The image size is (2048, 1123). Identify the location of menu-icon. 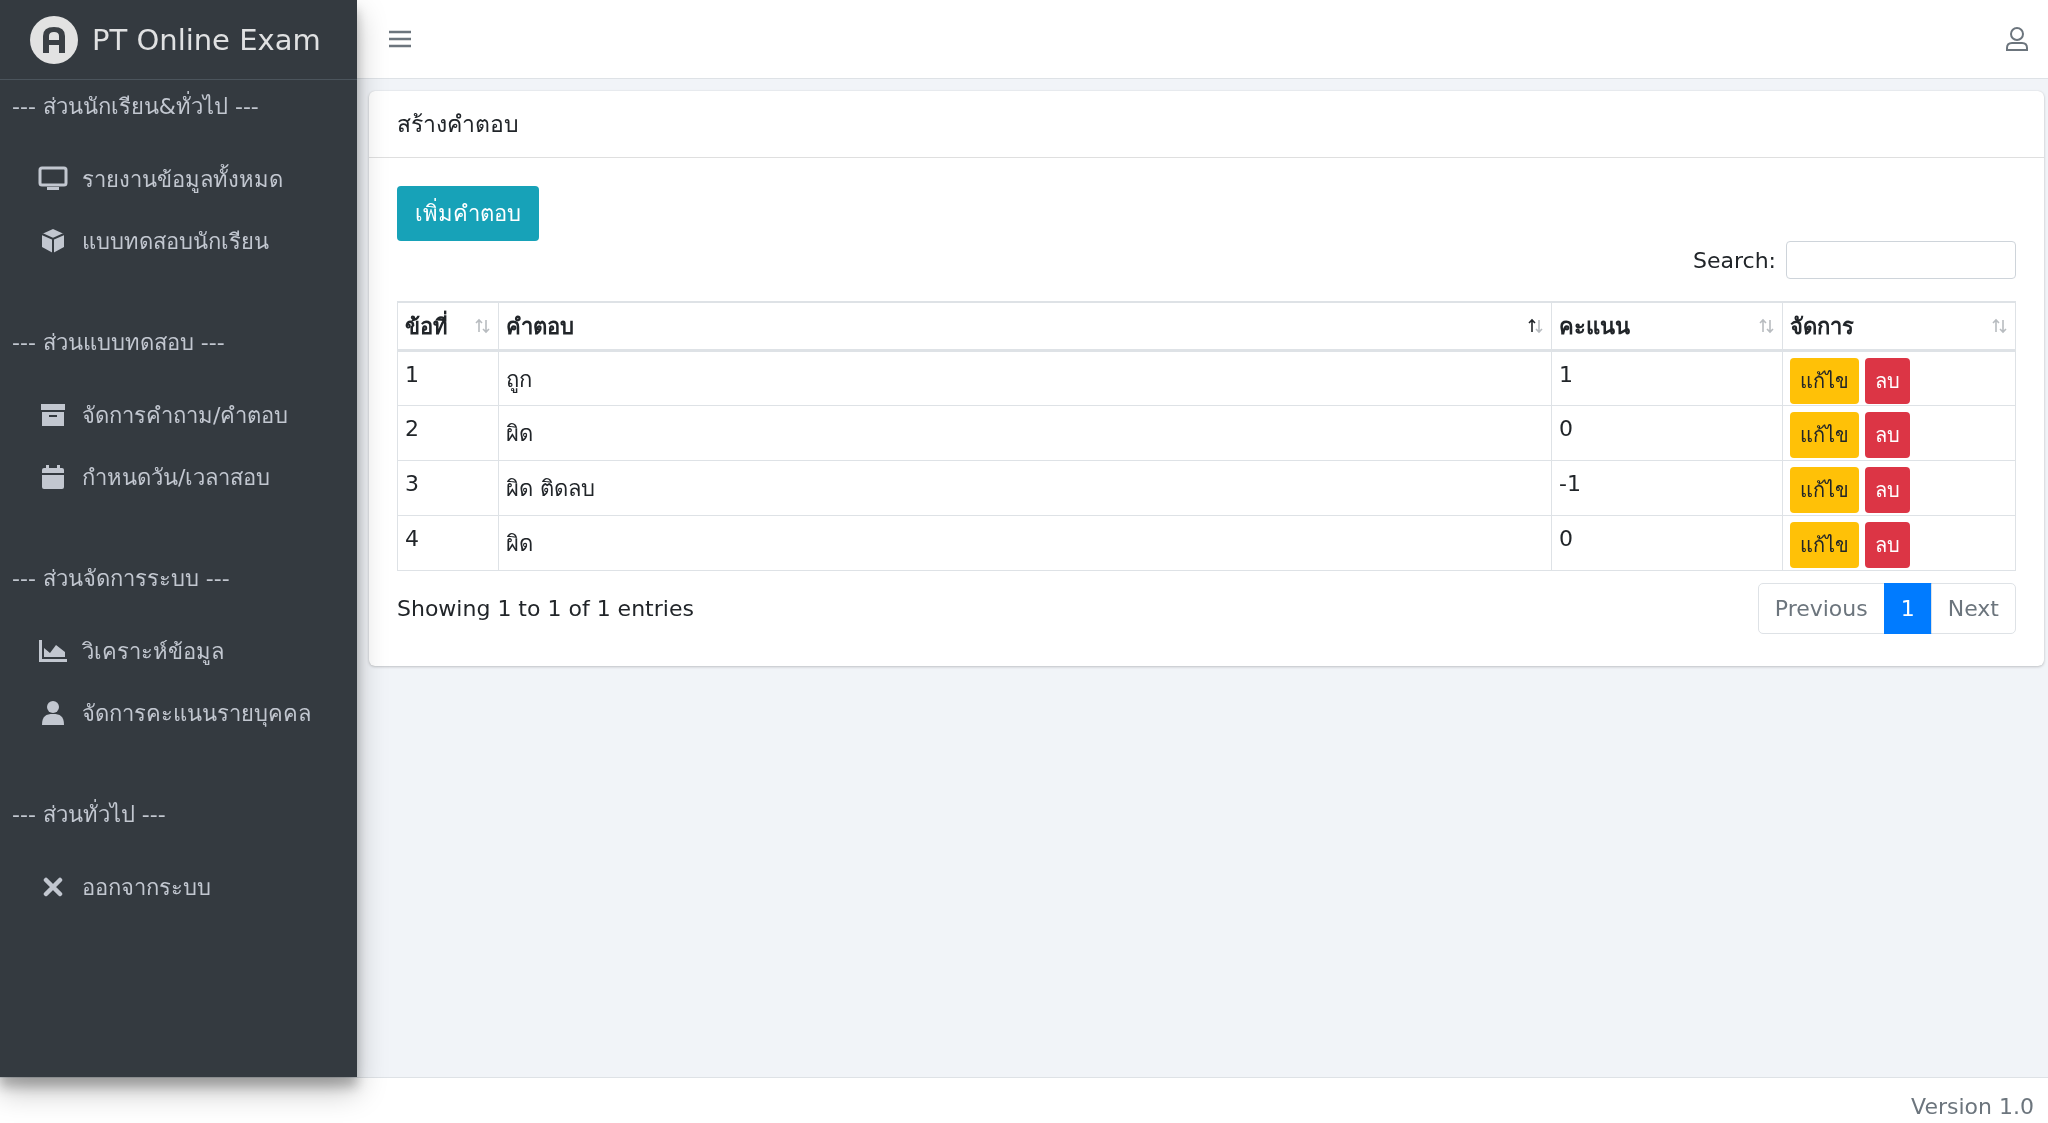
(400, 39).